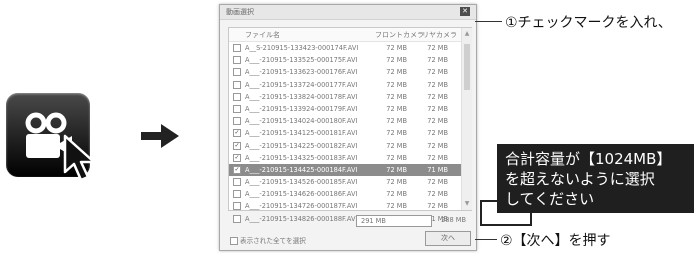 This screenshot has height=253, width=697. I want to click on callout-line-3: してください, so click(550, 199).